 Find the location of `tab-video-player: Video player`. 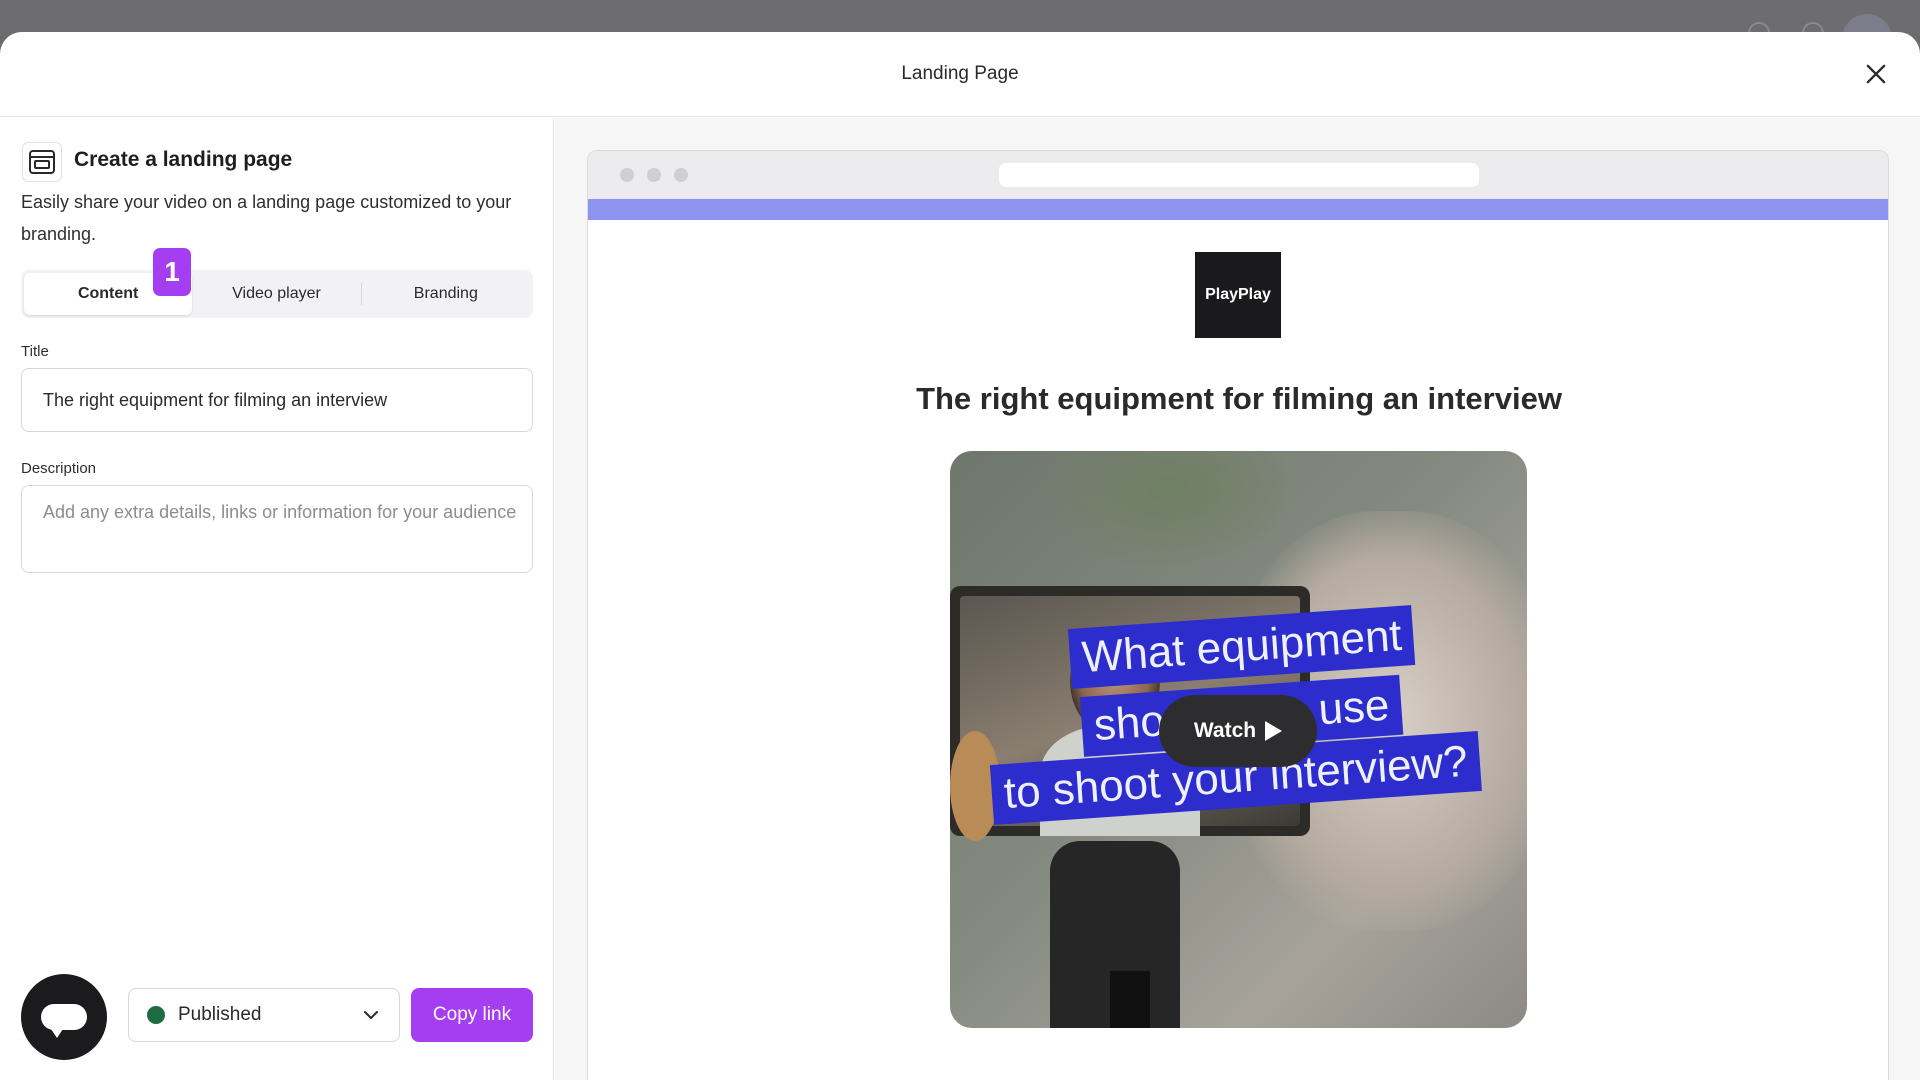

tab-video-player: Video player is located at coordinates (276, 294).